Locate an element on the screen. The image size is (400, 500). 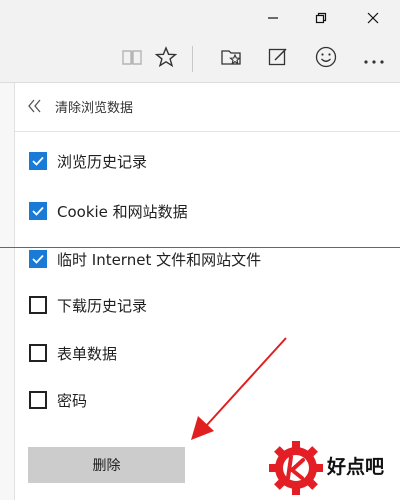
annotation-arrow is located at coordinates (239, 388).